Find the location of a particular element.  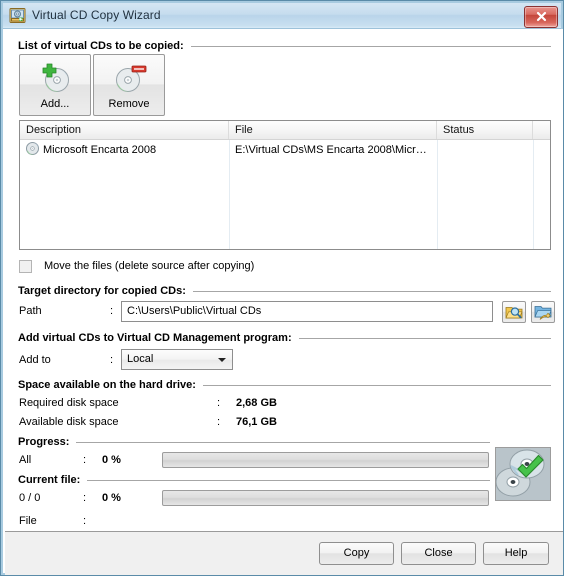

target-path-input: C:\Users\Public\Virtual CDs is located at coordinates (307, 311).